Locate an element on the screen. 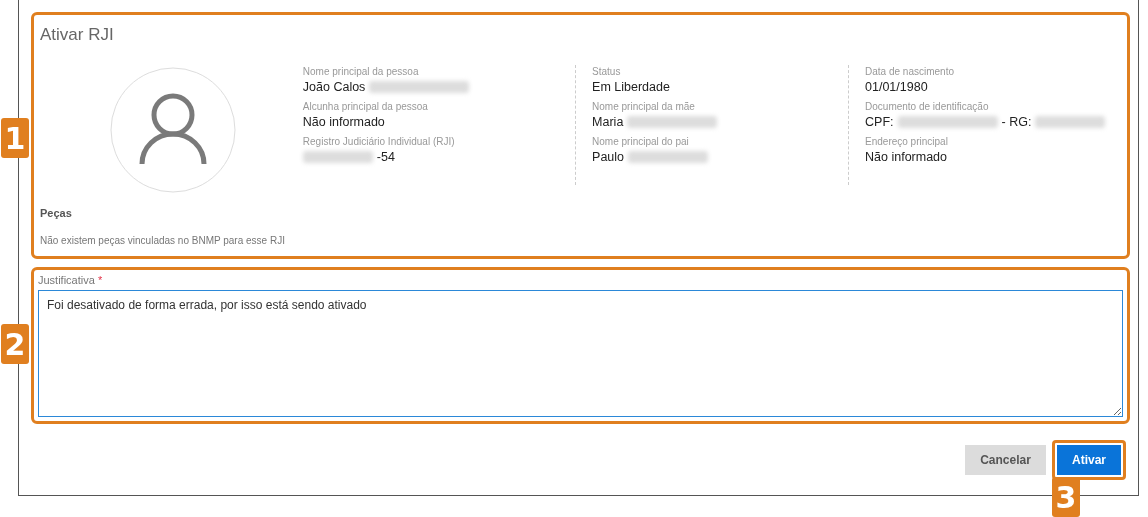 This screenshot has height=517, width=1148. step-badge: 1 is located at coordinates (15, 138).